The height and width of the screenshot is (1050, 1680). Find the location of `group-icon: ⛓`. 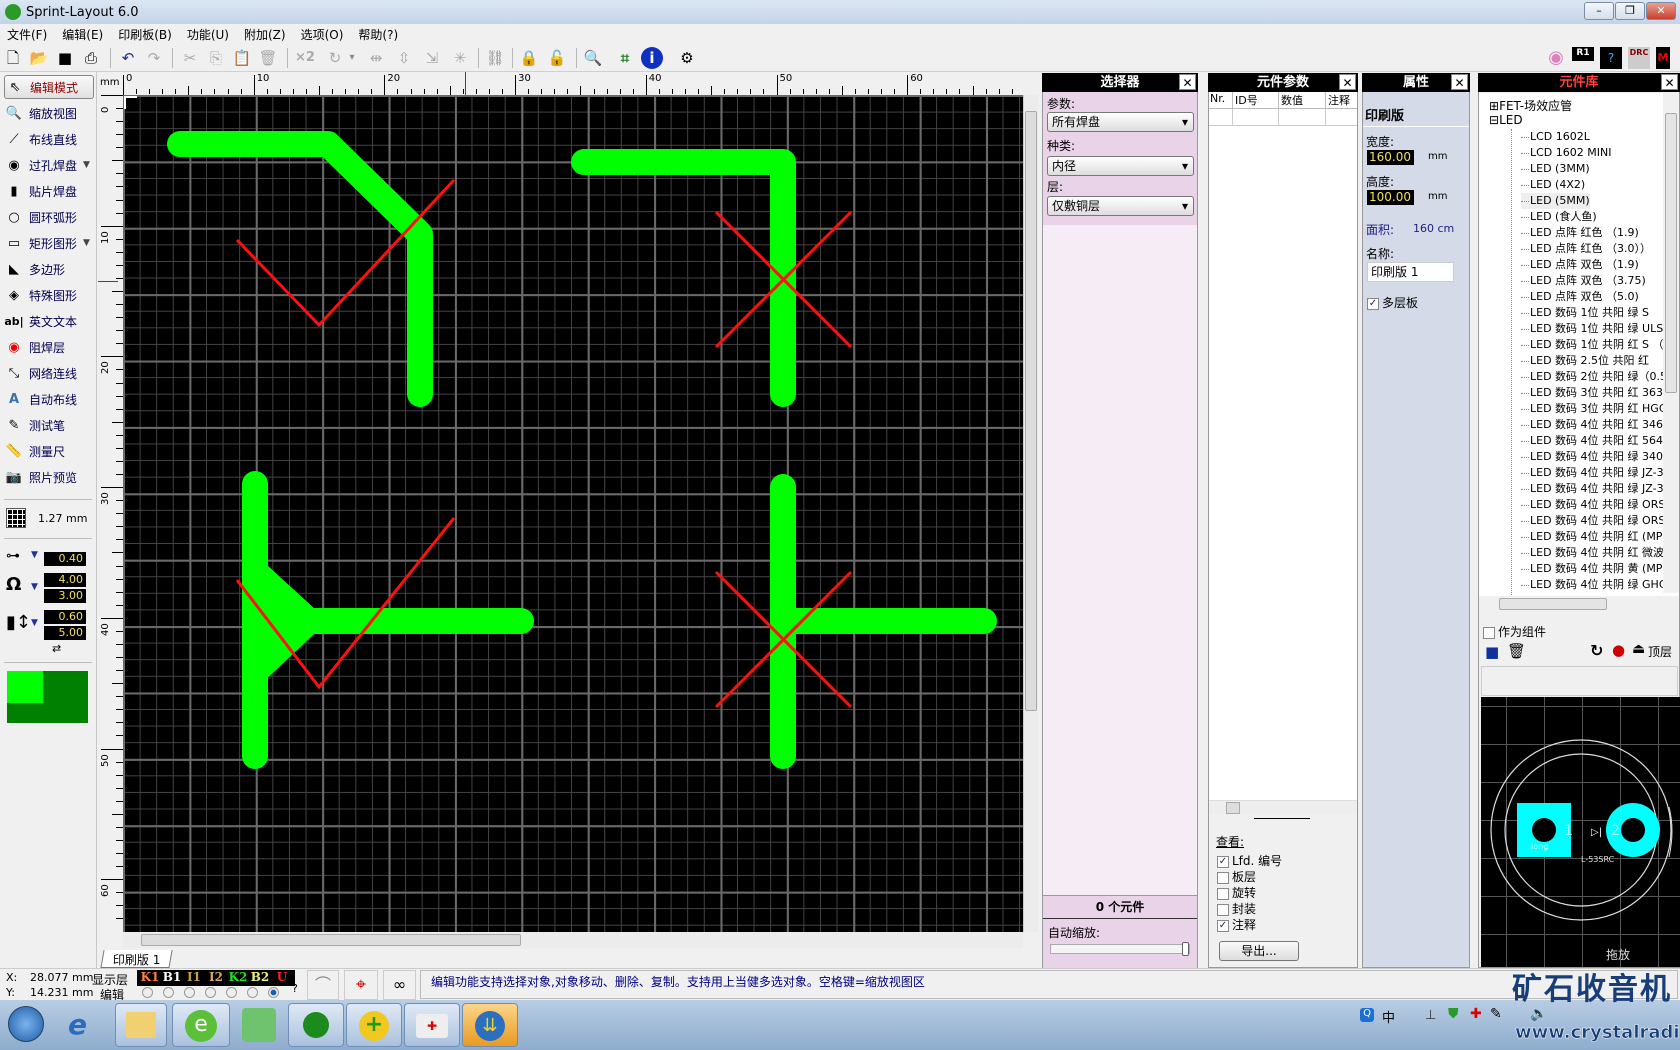

group-icon: ⛓ is located at coordinates (495, 58).